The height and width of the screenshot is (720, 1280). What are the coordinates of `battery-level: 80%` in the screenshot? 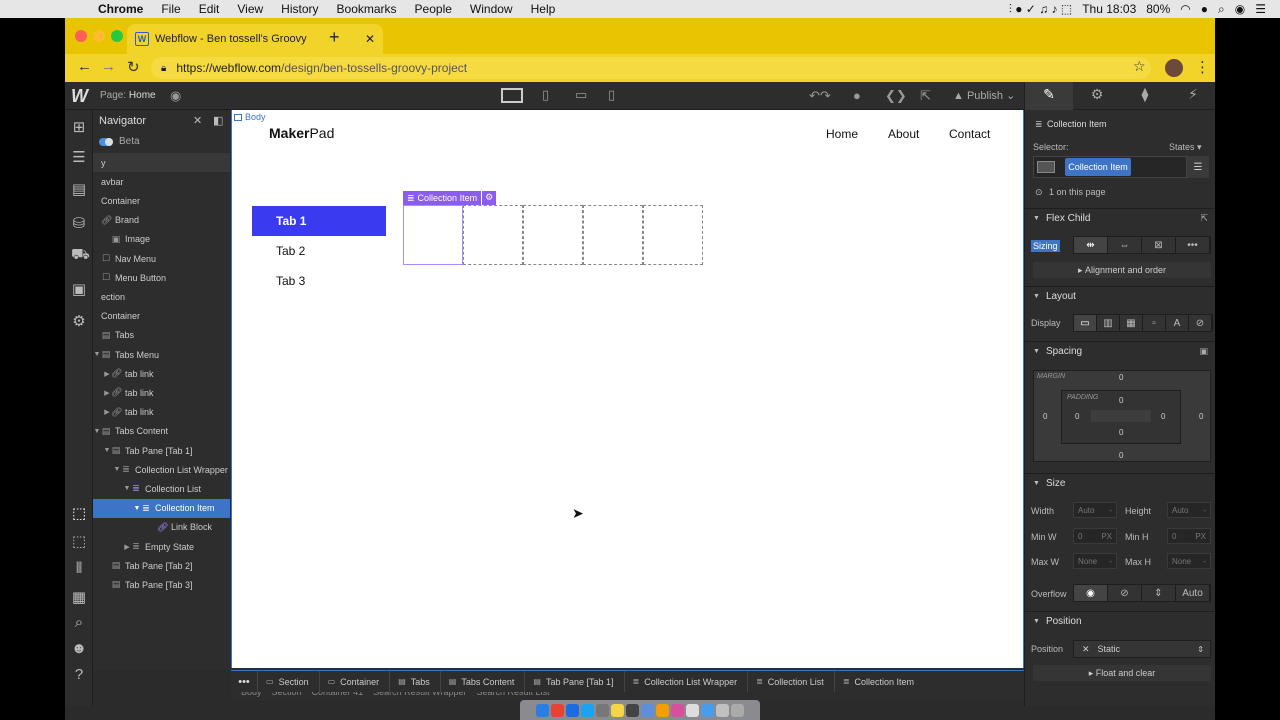 It's located at (1158, 9).